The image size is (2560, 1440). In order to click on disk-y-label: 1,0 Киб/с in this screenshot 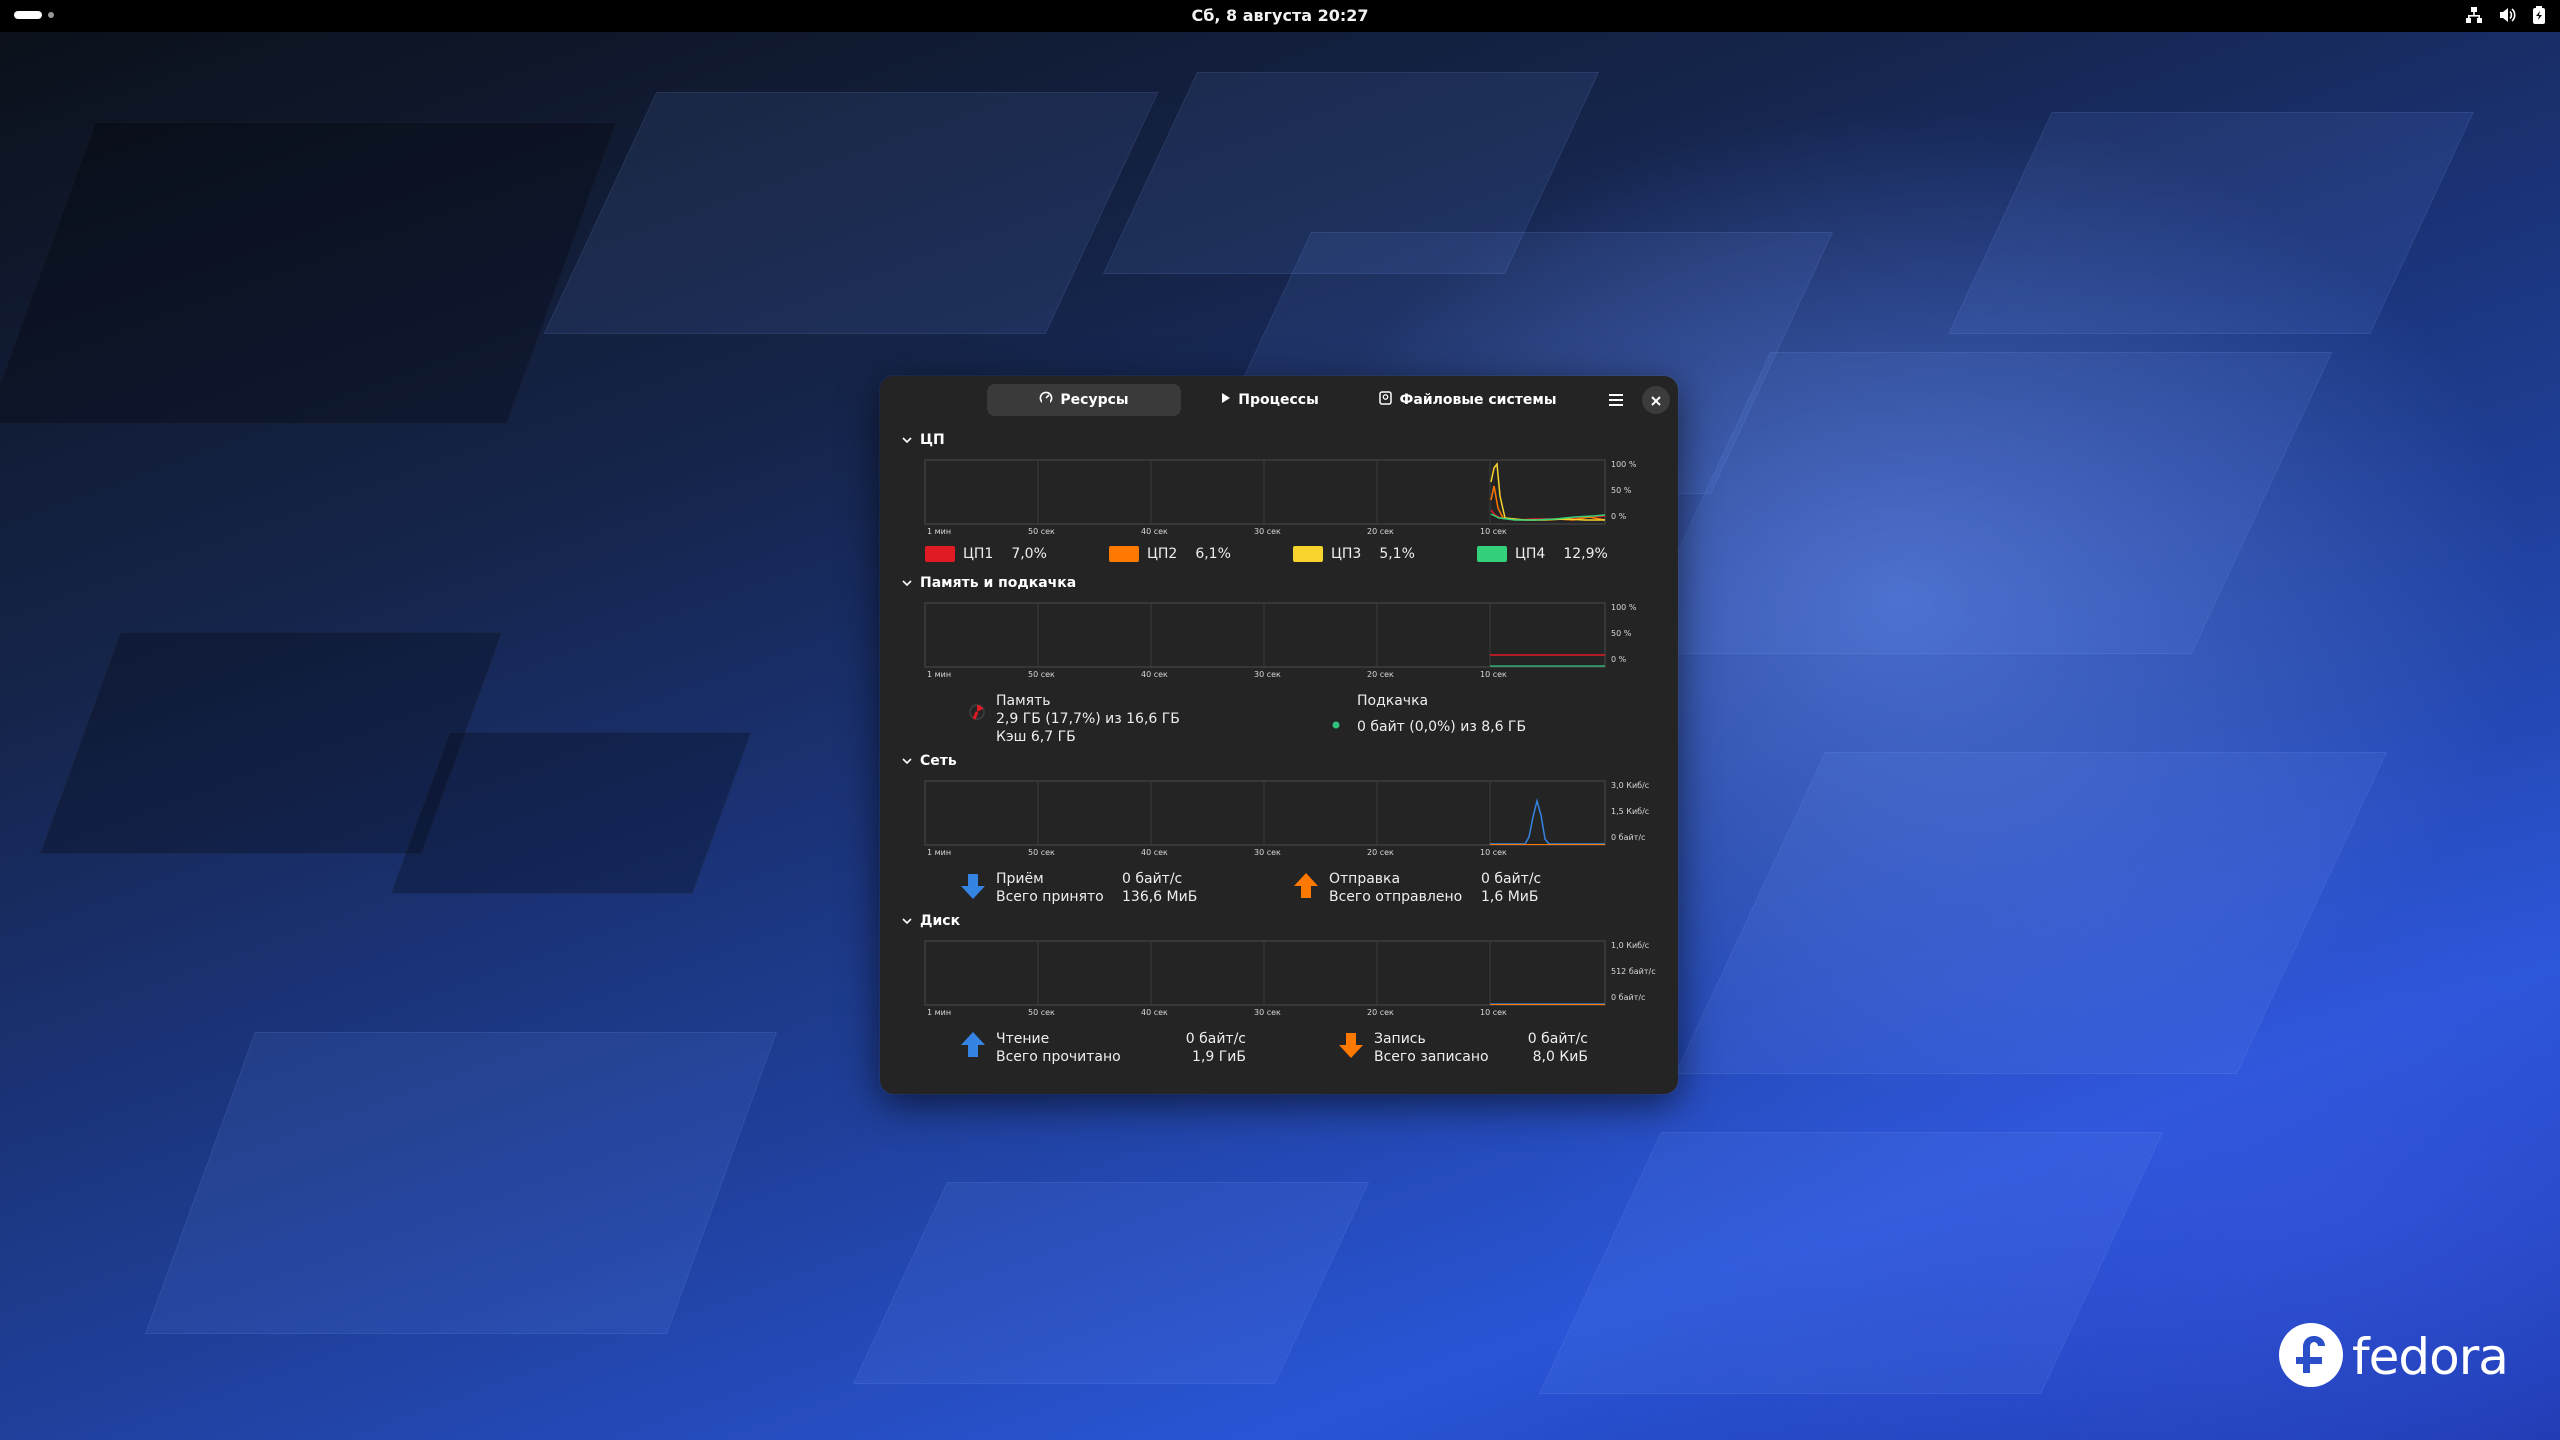, I will do `click(1630, 945)`.